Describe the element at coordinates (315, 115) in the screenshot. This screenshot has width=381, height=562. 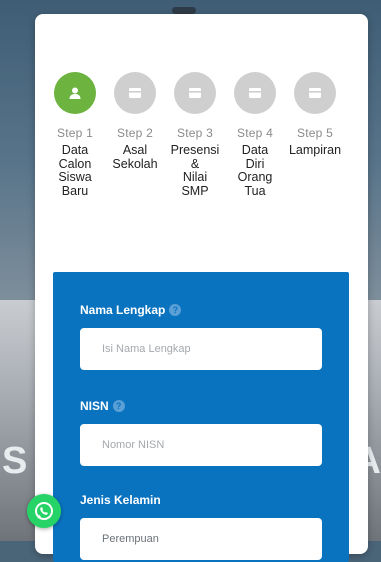
I see `step-5: Step 5 Lampiran` at that location.